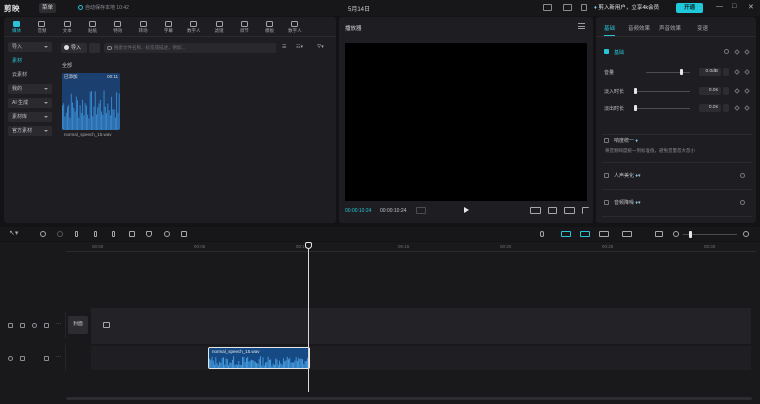 This screenshot has height=404, width=760. Describe the element at coordinates (16, 27) in the screenshot. I see `tool-tab-0: 媒体` at that location.